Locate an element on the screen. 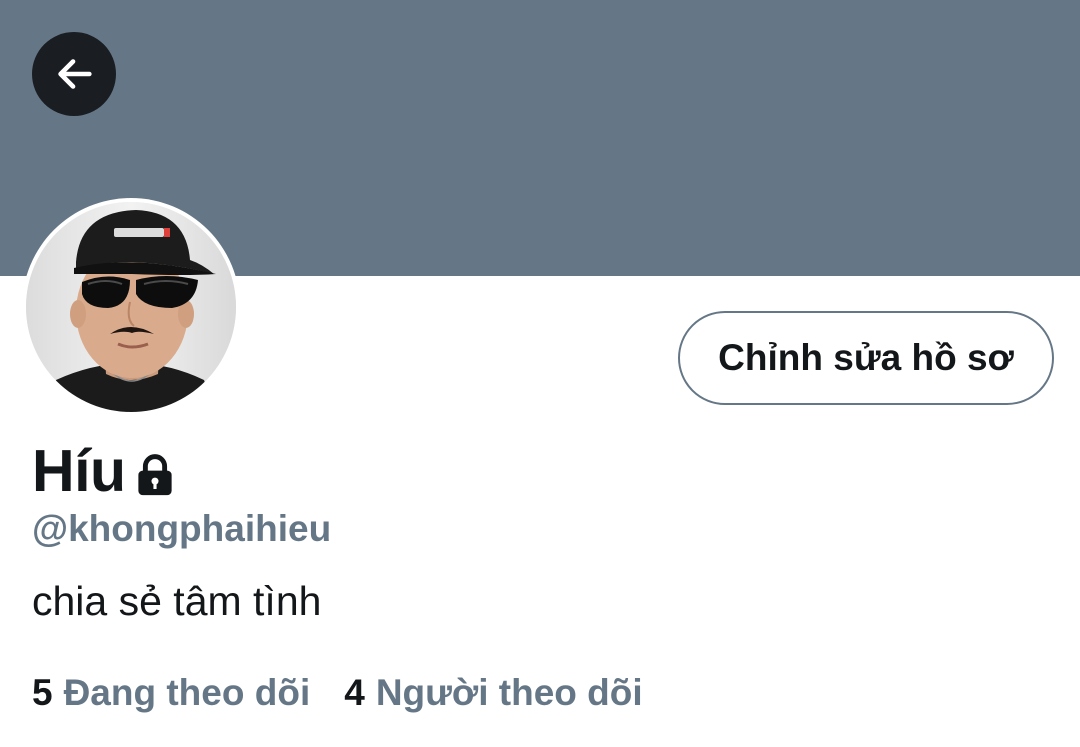 This screenshot has height=747, width=1080. name-row: Híu is located at coordinates (104, 471).